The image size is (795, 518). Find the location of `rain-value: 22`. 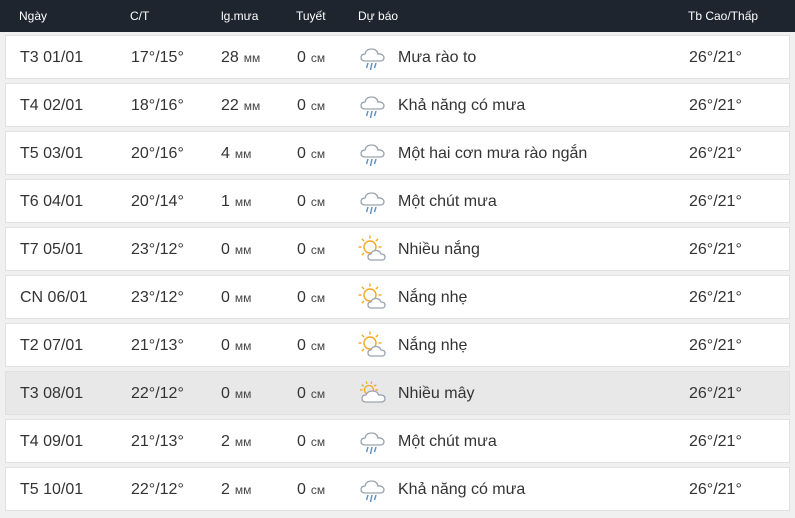

rain-value: 22 is located at coordinates (230, 105).